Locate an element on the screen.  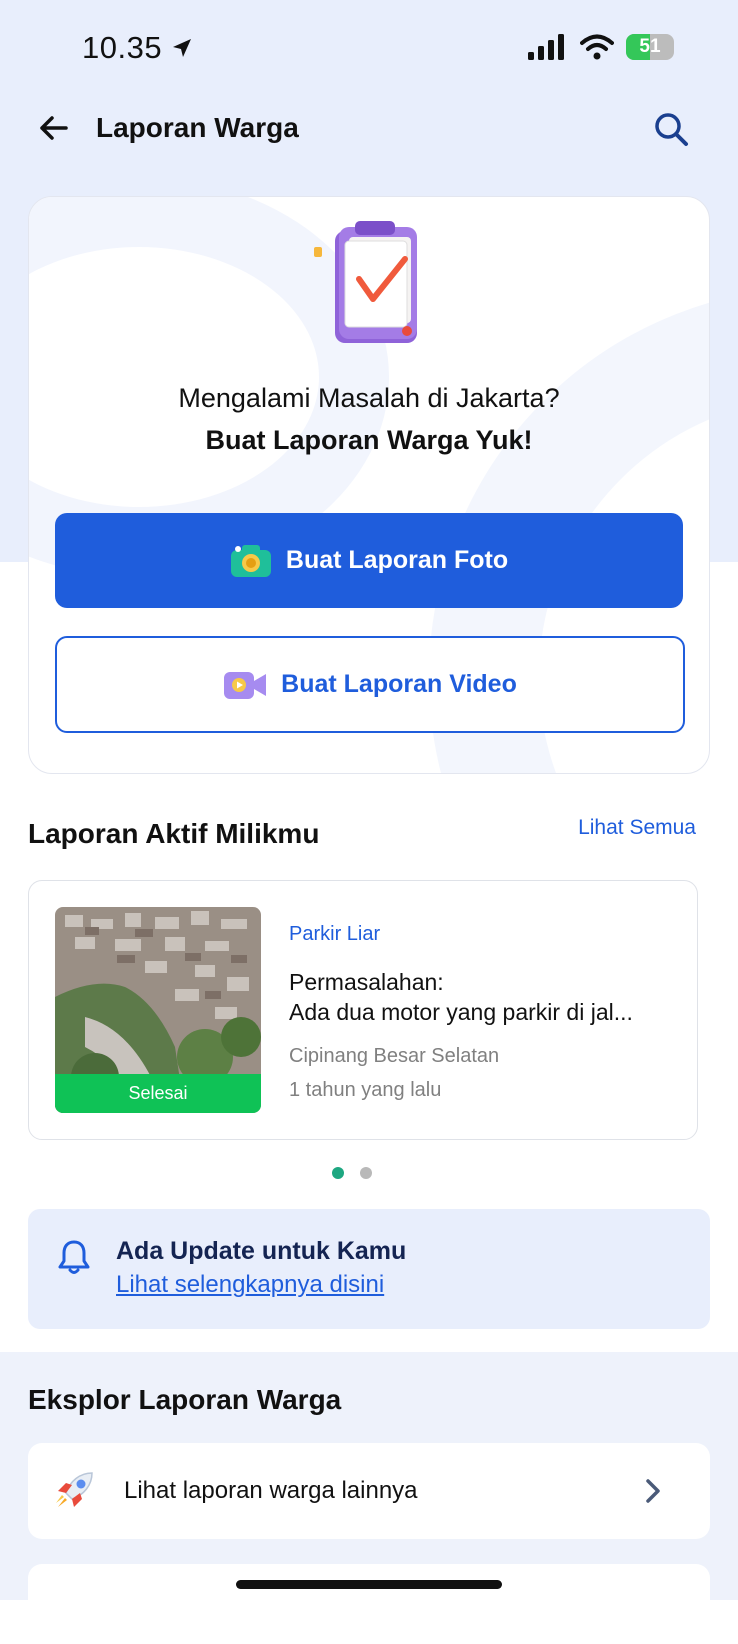
create-photo-report-button: Buat Laporan Foto is located at coordinates (369, 560).